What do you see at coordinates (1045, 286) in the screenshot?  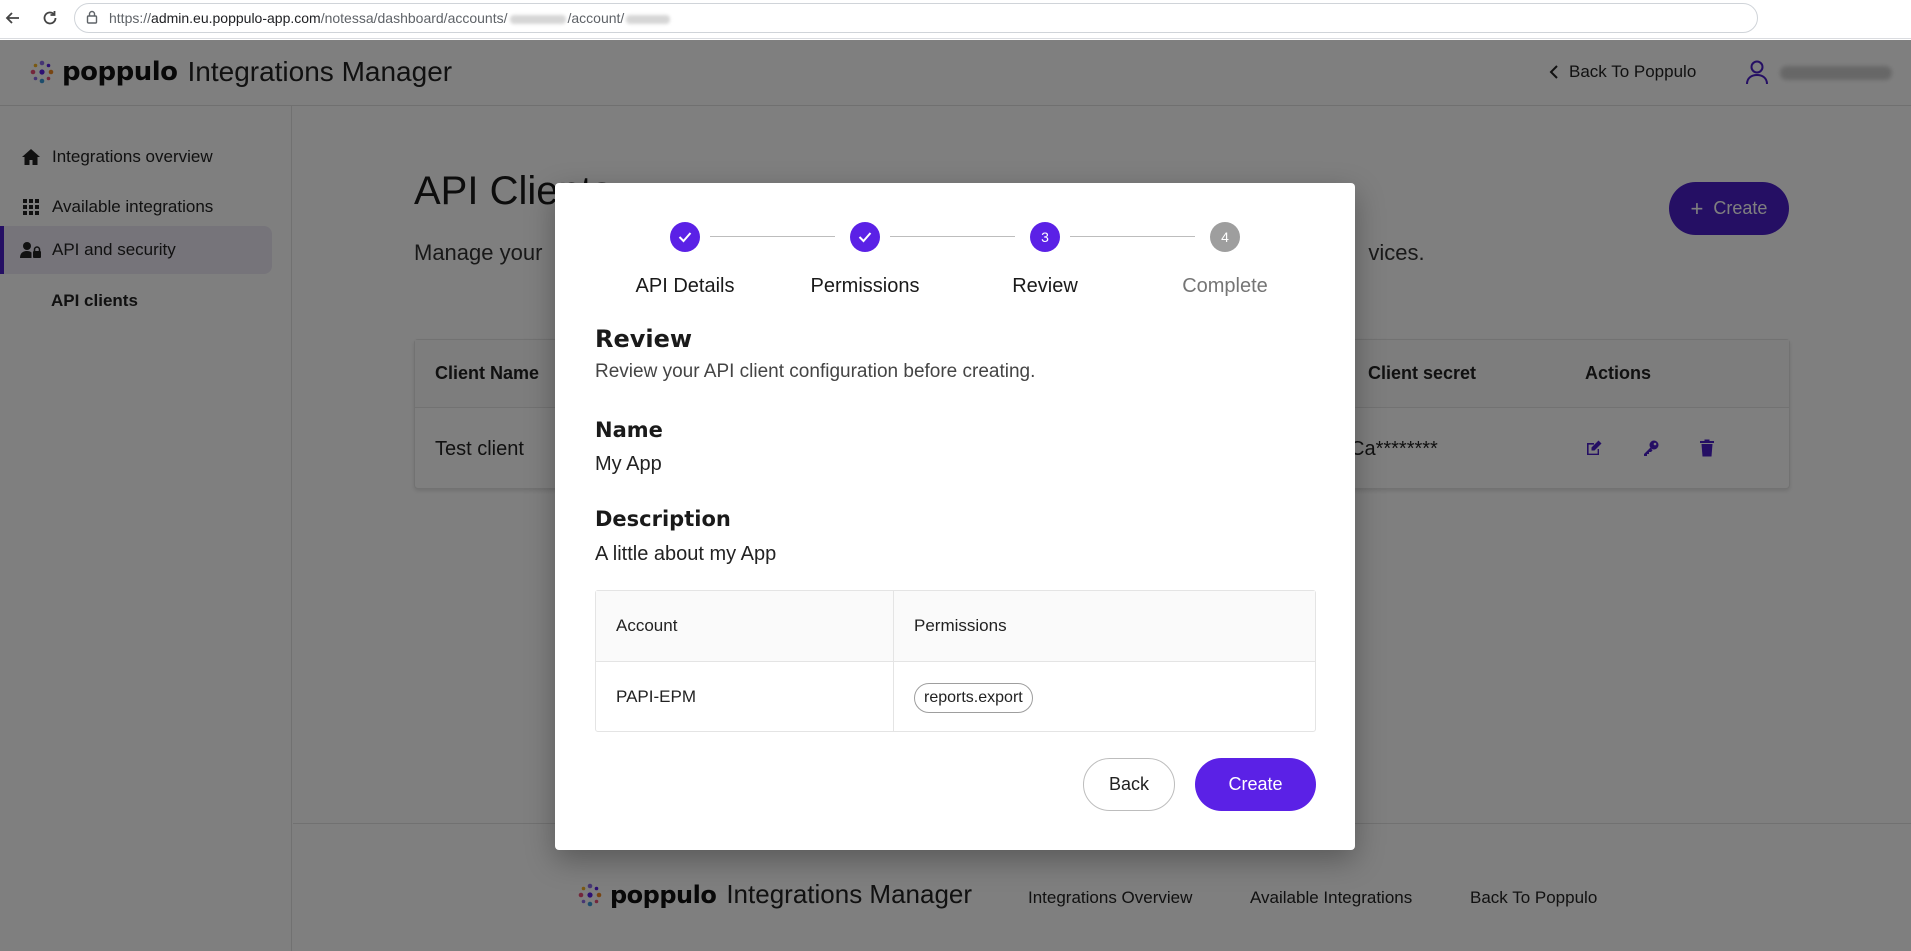 I see `step-label-review: Review` at bounding box center [1045, 286].